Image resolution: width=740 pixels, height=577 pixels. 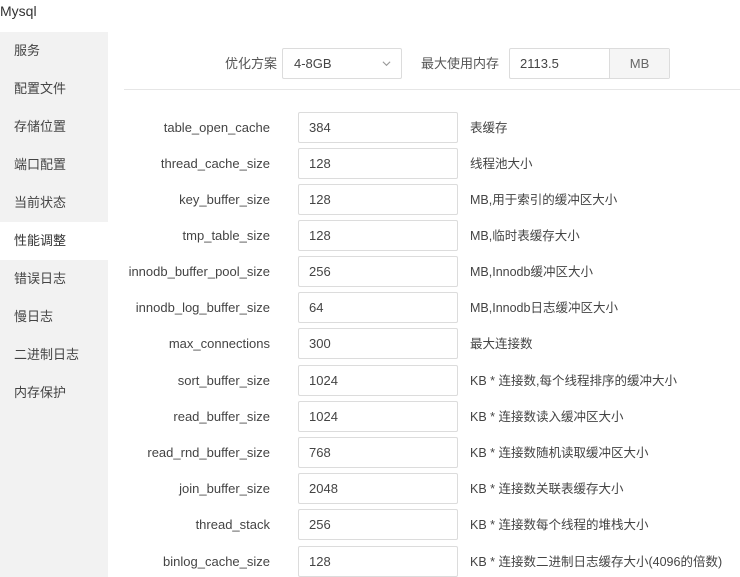 I want to click on sidebar-item-config-file: 配置文件, so click(x=54, y=89).